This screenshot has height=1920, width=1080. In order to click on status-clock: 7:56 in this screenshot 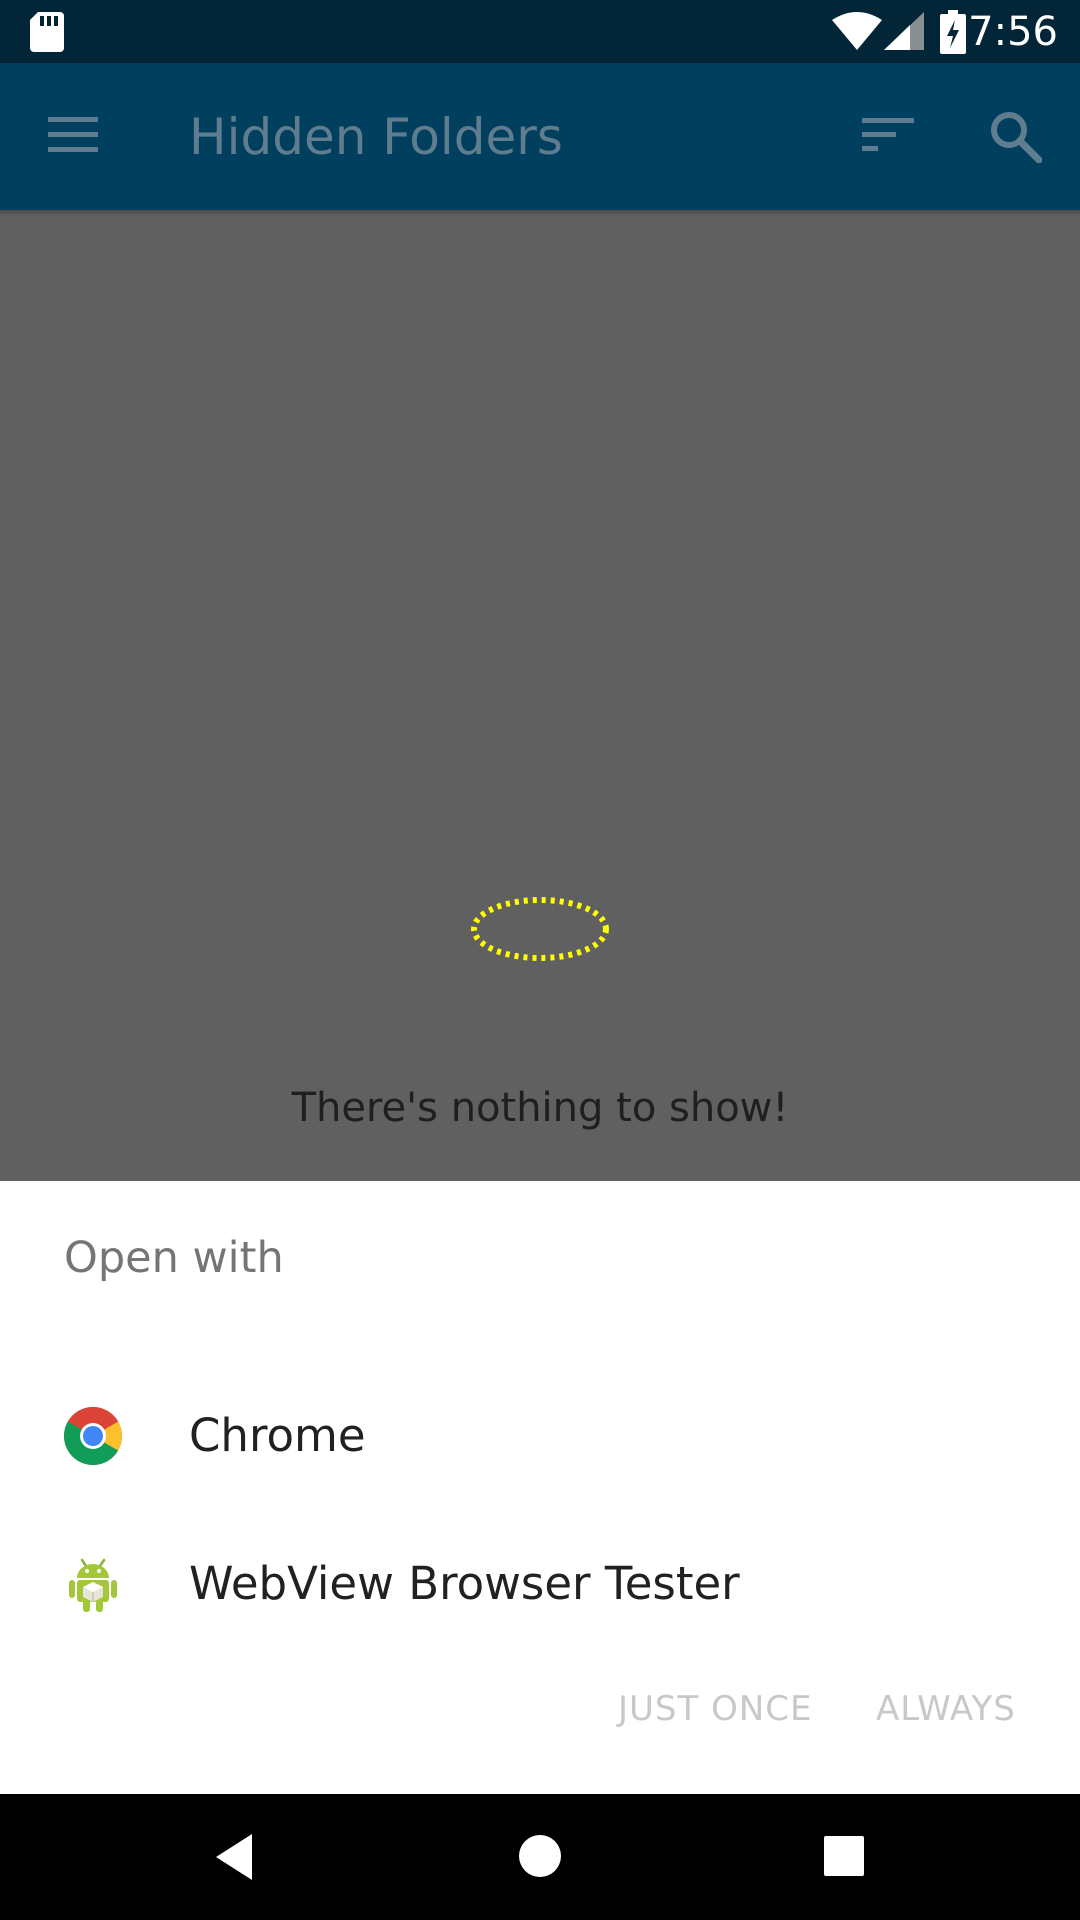, I will do `click(1013, 32)`.